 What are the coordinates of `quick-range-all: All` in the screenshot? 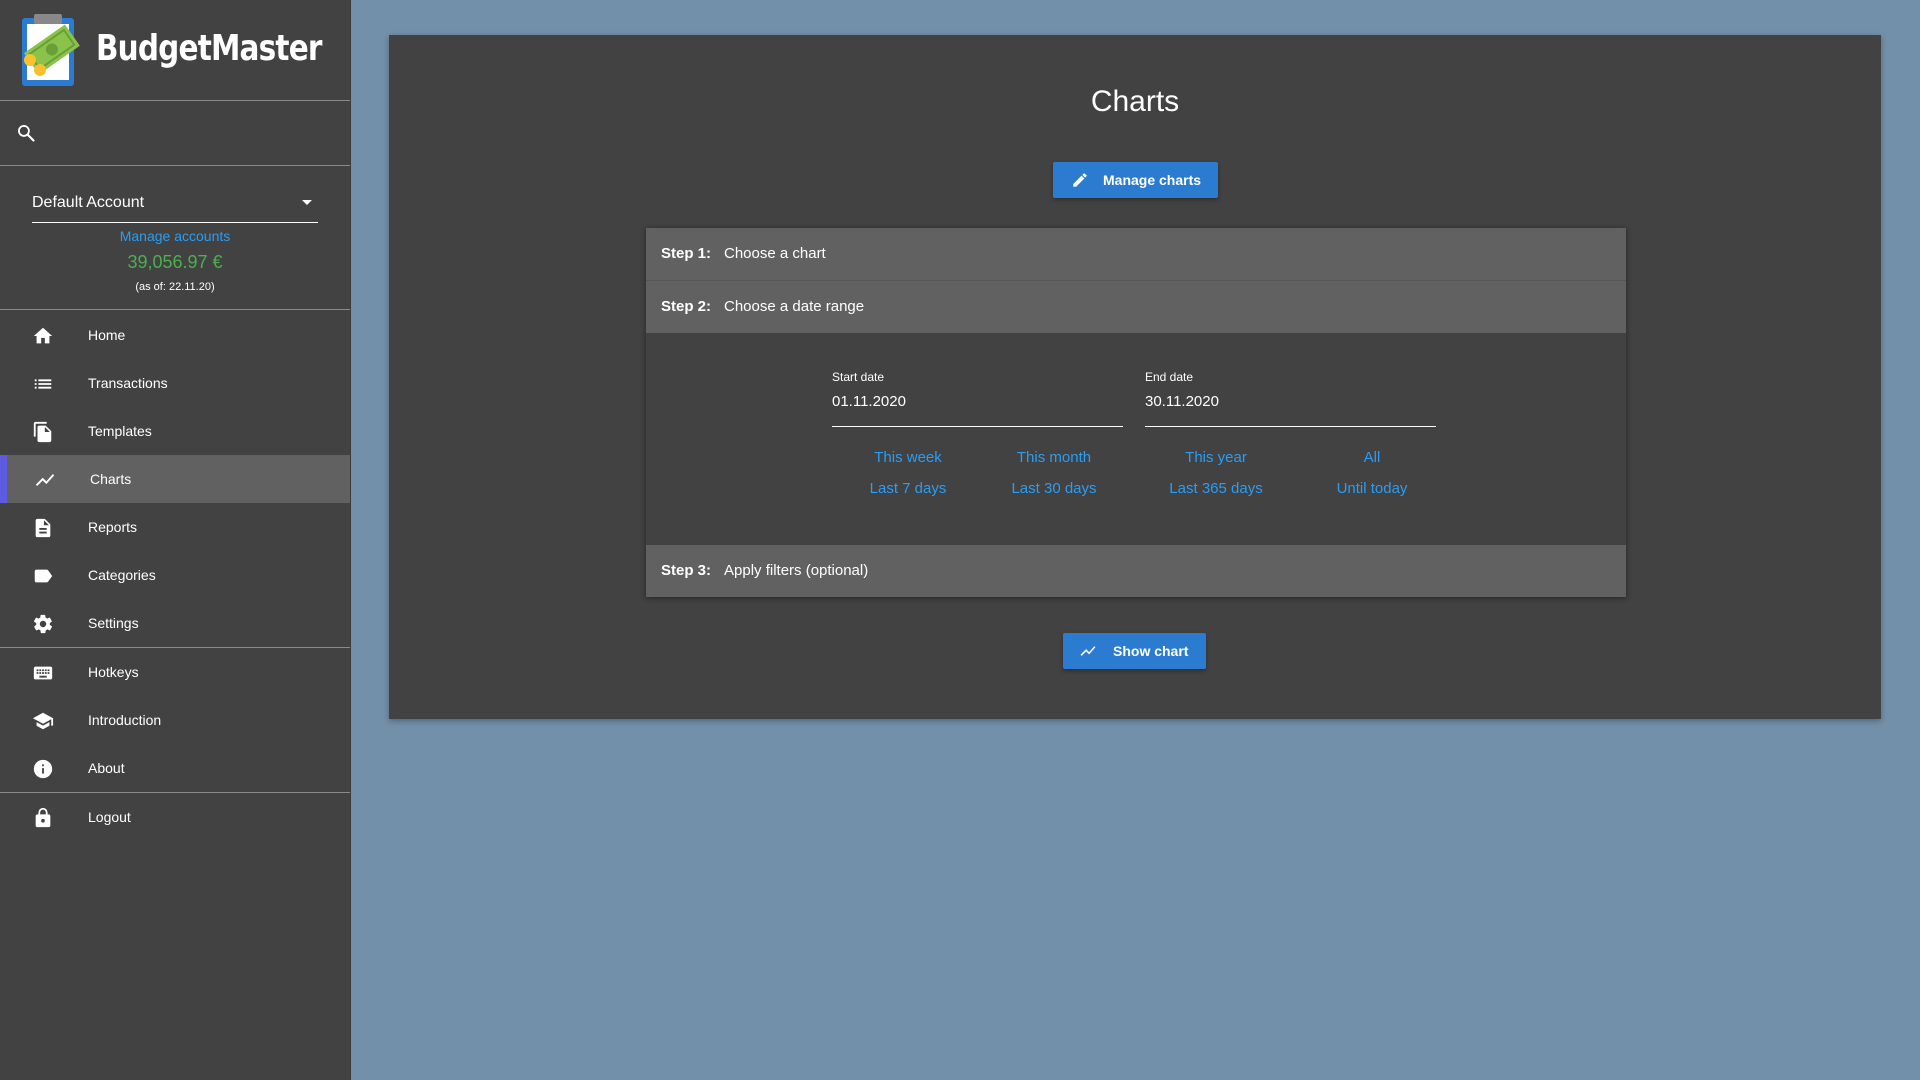 It's located at (1372, 457).